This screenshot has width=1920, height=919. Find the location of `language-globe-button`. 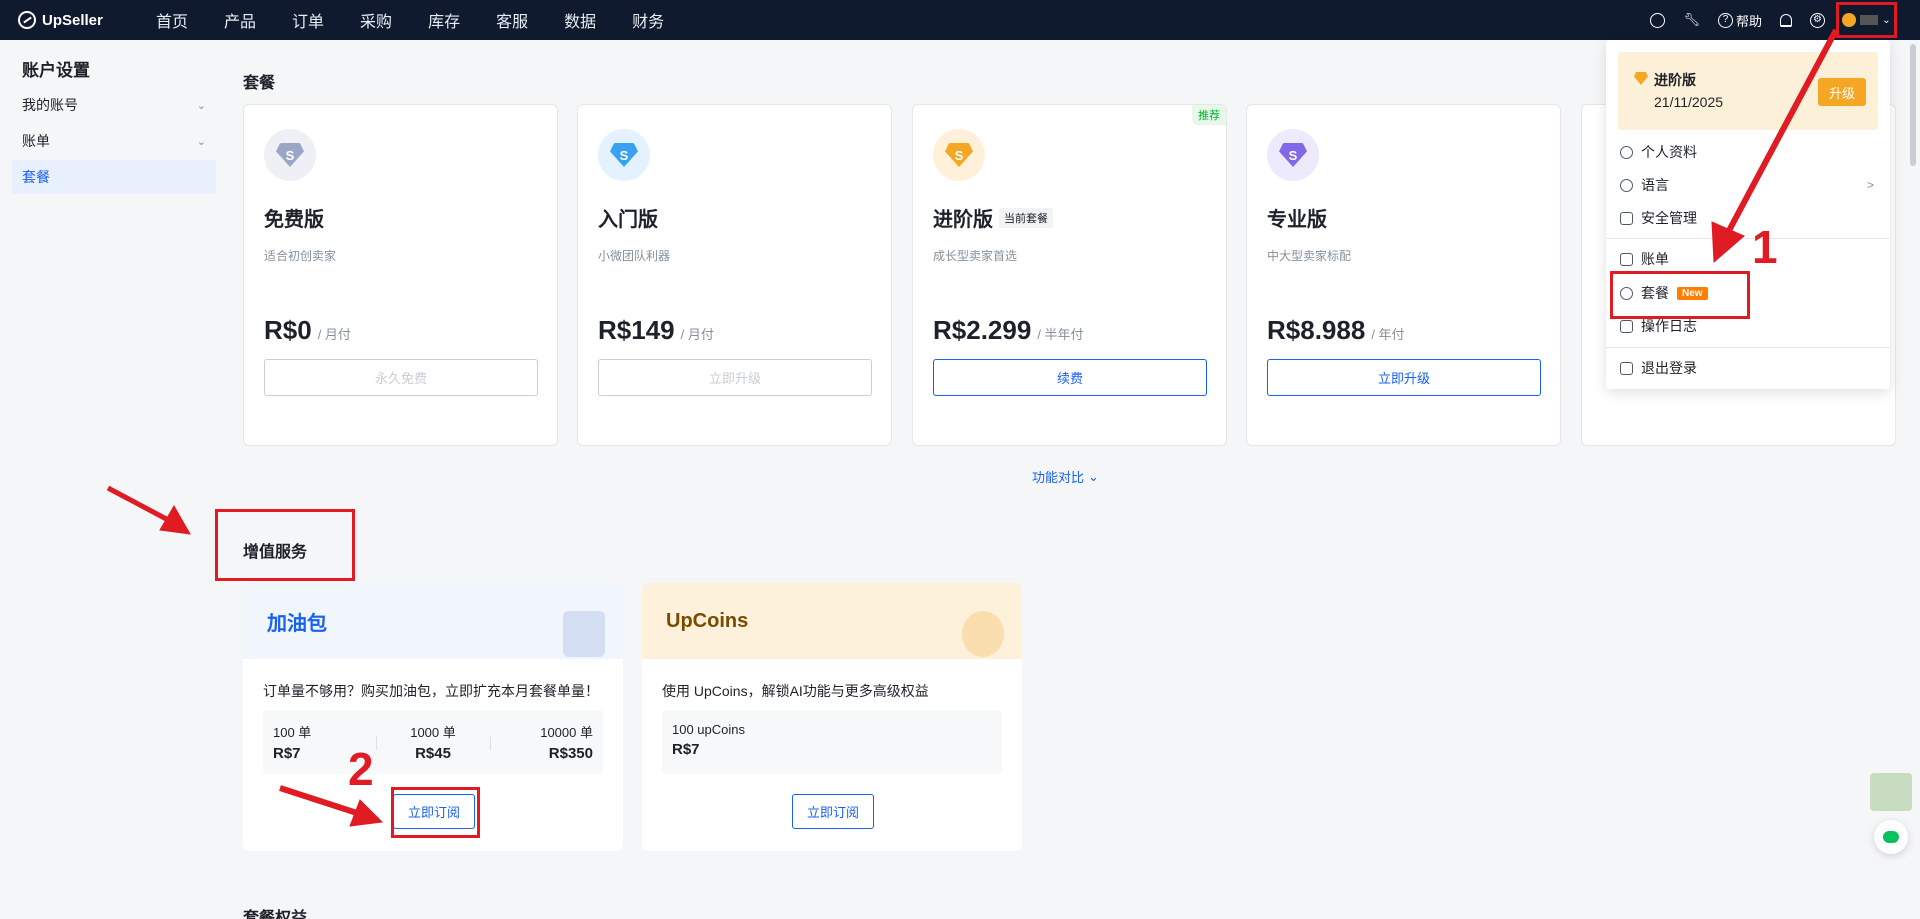

language-globe-button is located at coordinates (1658, 20).